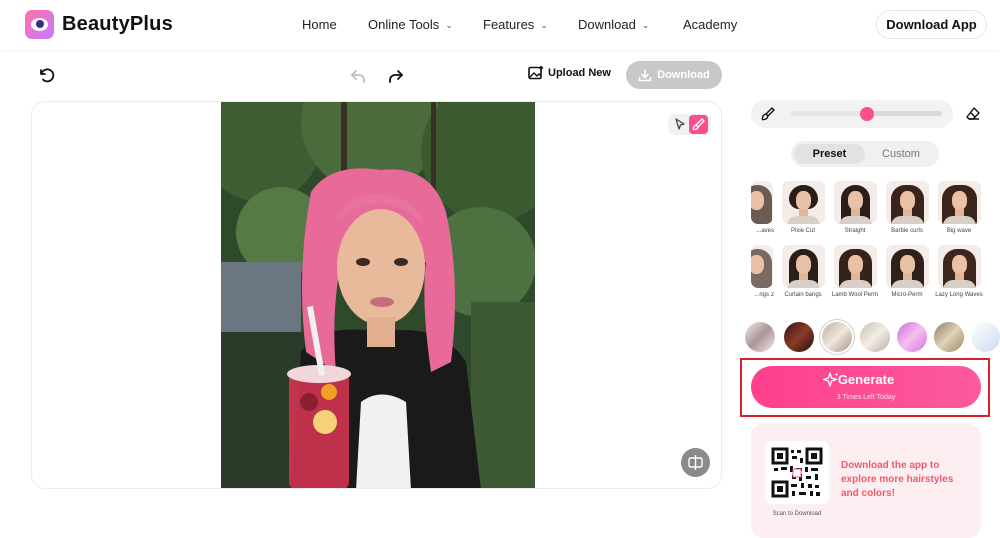  What do you see at coordinates (959, 231) in the screenshot?
I see `hairstyle-label: Big wave` at bounding box center [959, 231].